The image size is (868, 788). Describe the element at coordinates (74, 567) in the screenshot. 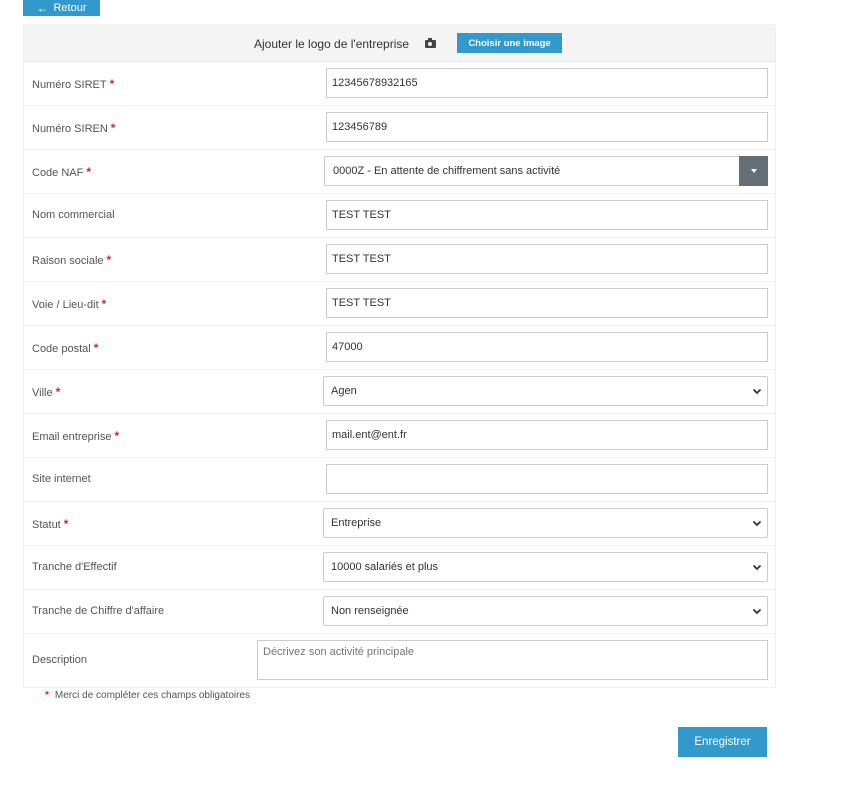

I see `effectif-label: Tranche d'Effectif` at that location.